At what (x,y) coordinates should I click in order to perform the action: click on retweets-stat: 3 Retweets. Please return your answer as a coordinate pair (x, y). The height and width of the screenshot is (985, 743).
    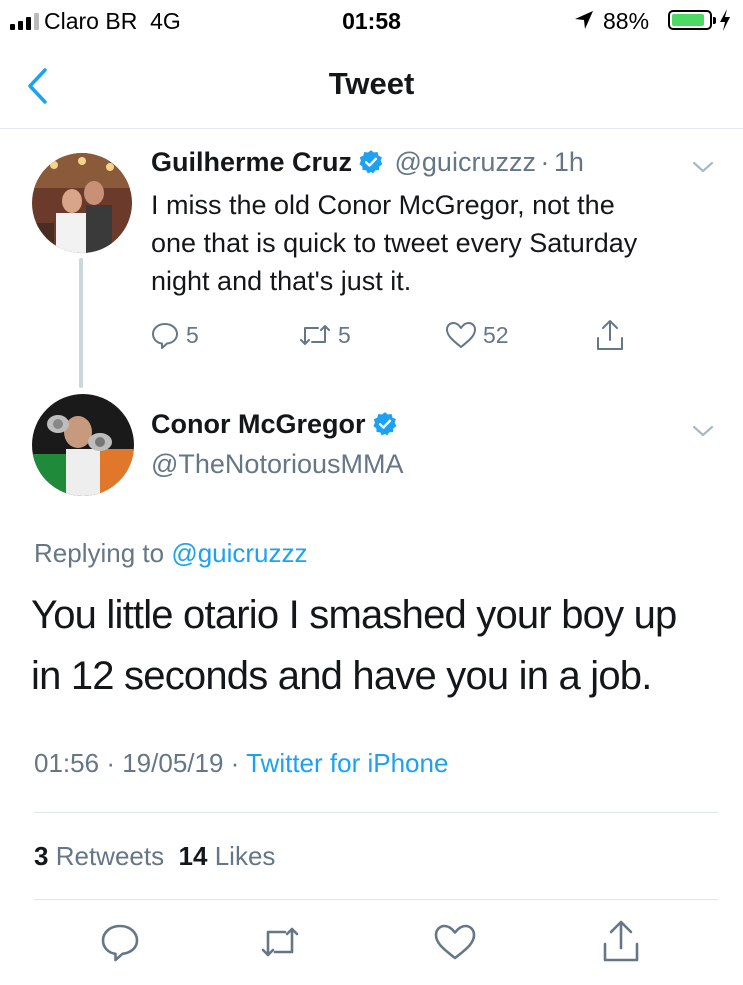
    Looking at the image, I should click on (99, 856).